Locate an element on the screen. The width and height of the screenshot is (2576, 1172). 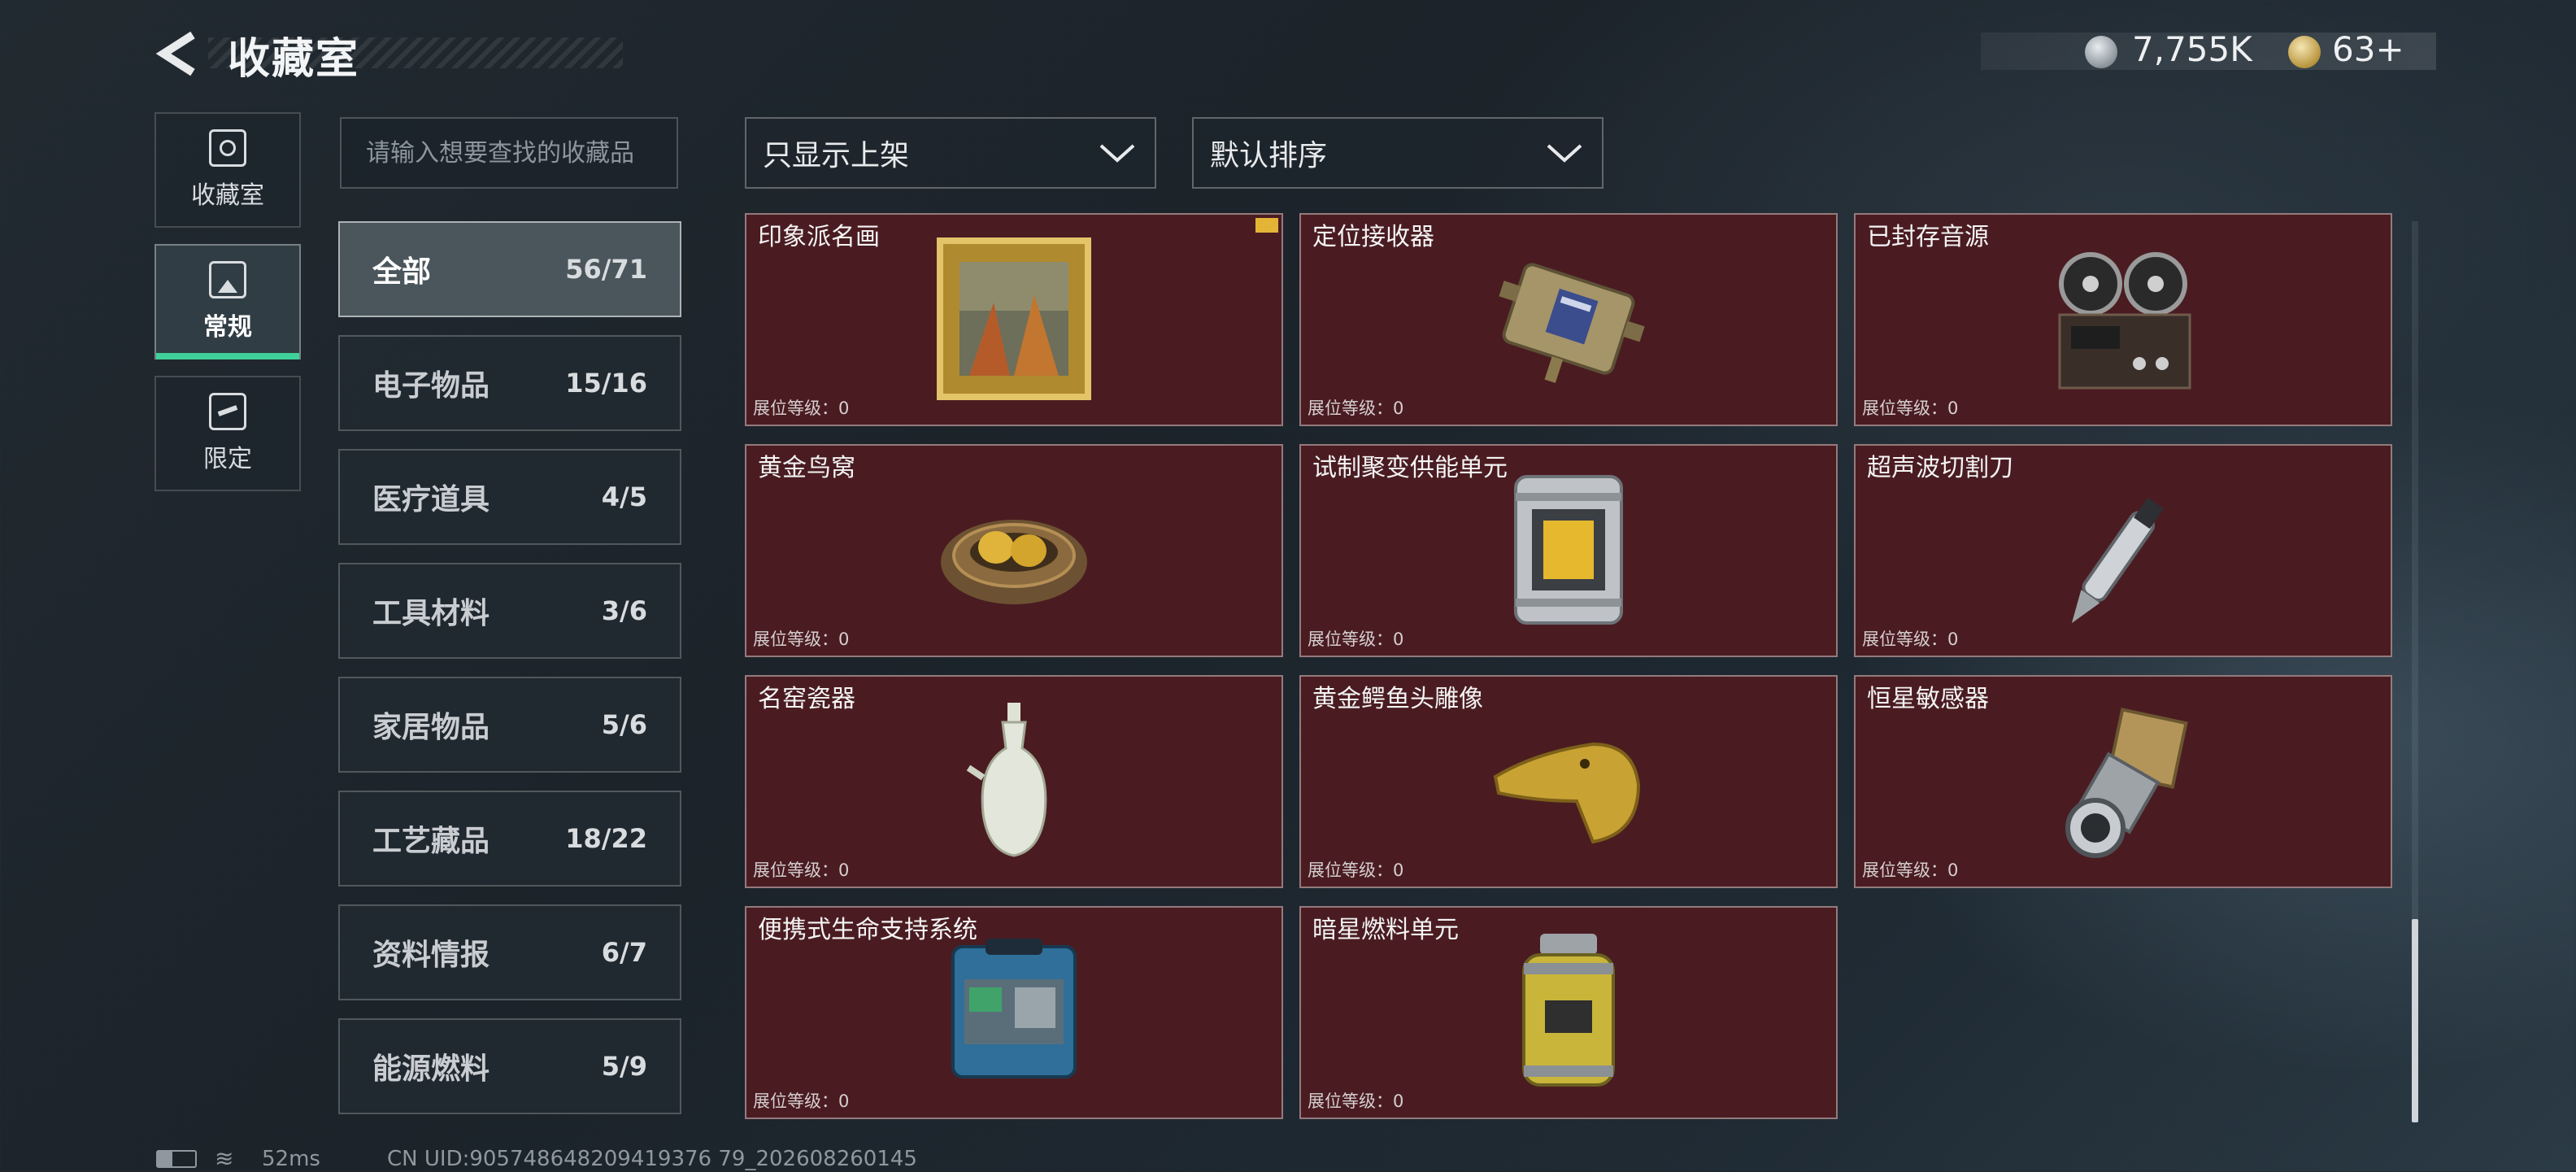
item-card: 试制聚变供能单元 展位等级：0 is located at coordinates (1569, 550).